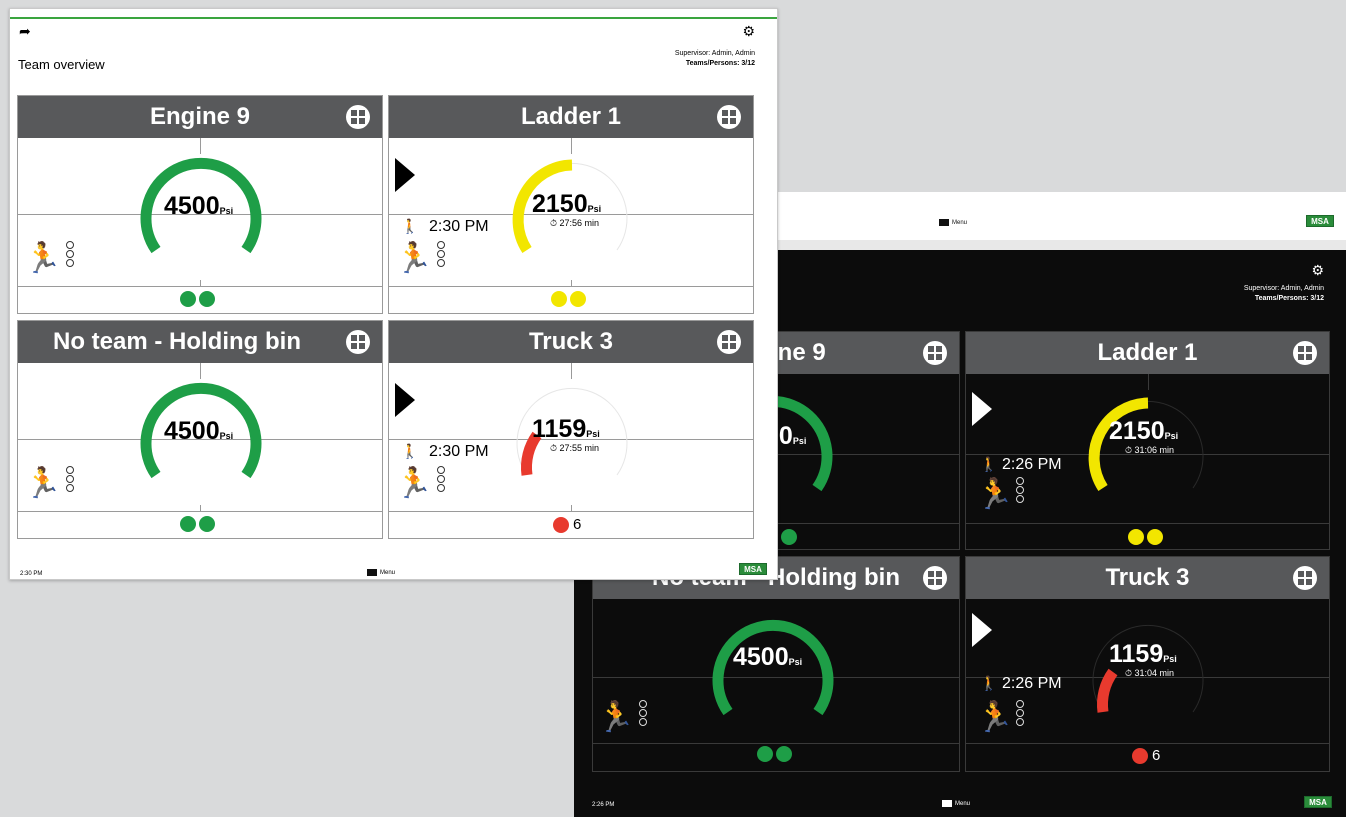 The width and height of the screenshot is (1346, 817). I want to click on team-card-ladder-1: Ladder 1 2150Psi ⏱ 27:56 min 🚶 2:30 PM 🏃, so click(571, 204).